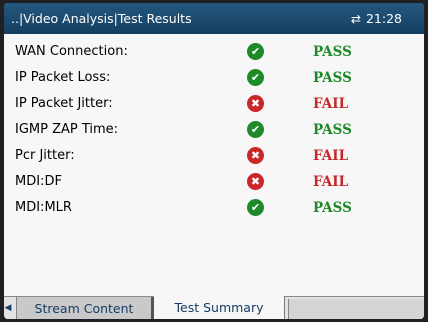  What do you see at coordinates (63, 77) in the screenshot?
I see `test-name: IP Packet Loss:` at bounding box center [63, 77].